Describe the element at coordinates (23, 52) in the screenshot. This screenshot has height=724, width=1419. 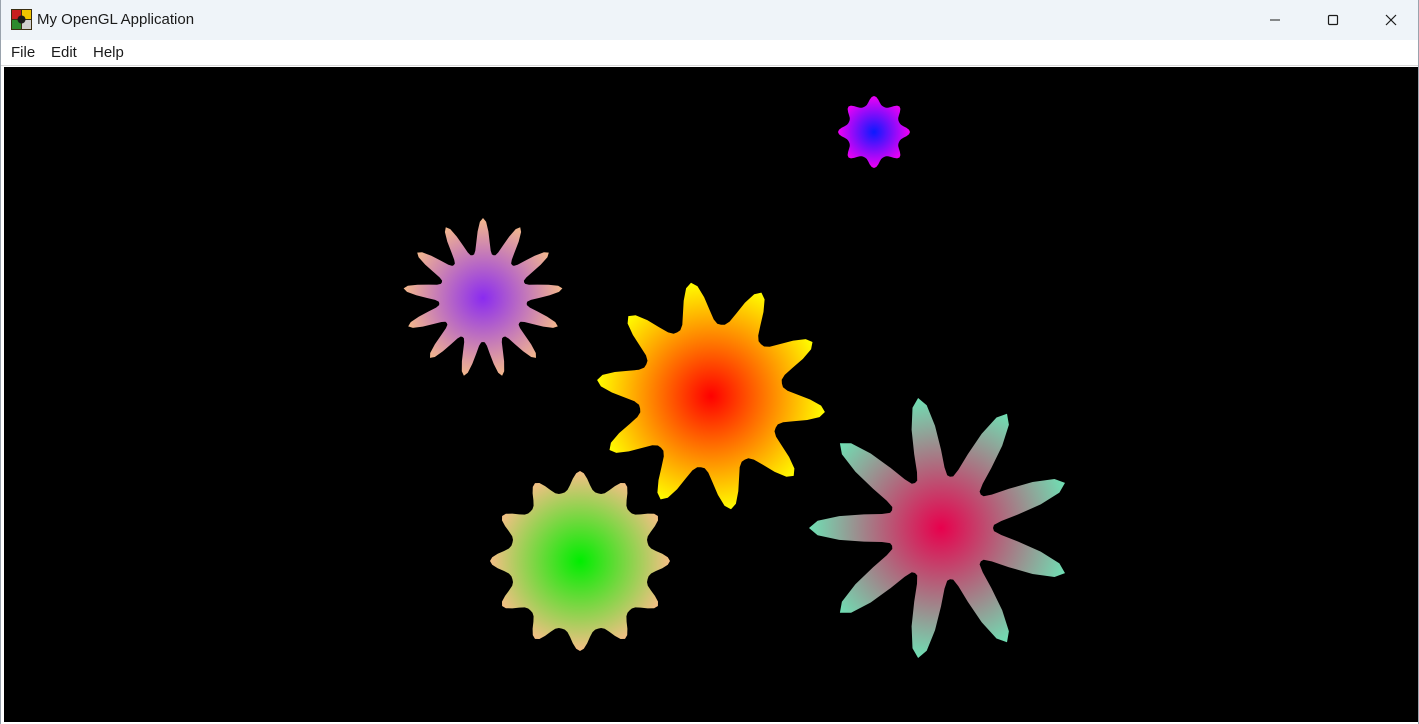
I see `menu-file: File` at that location.